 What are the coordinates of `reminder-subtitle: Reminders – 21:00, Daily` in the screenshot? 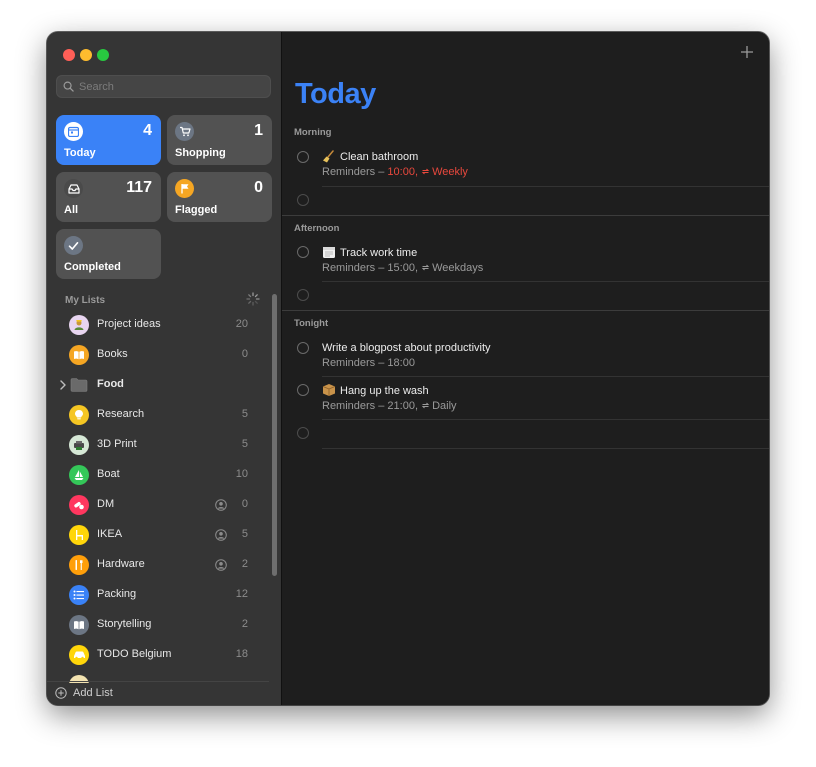 It's located at (389, 406).